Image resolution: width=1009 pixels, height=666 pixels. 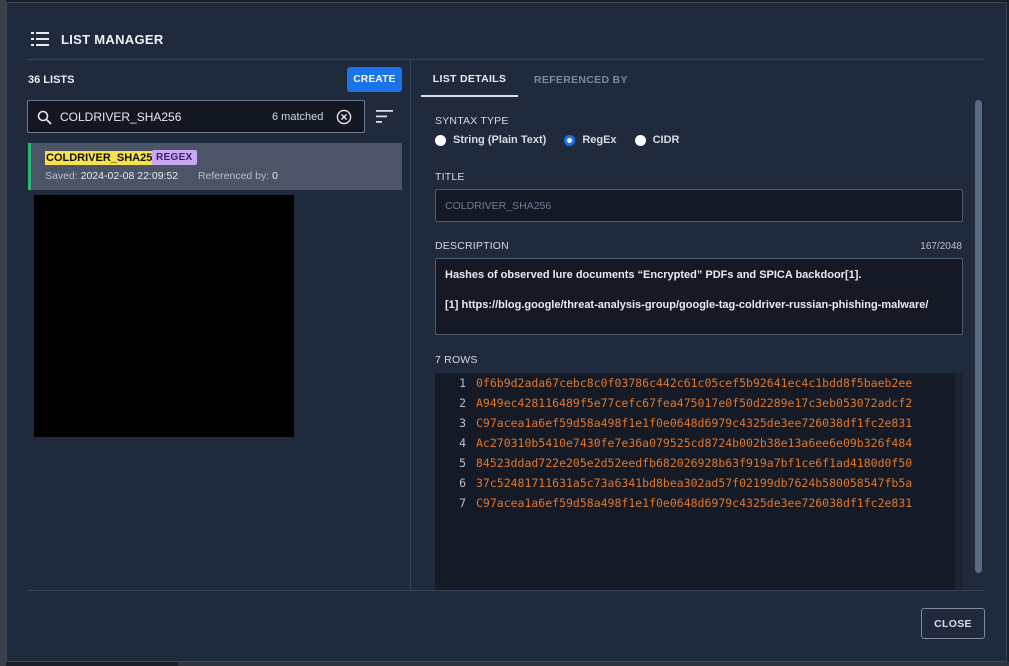 What do you see at coordinates (456, 360) in the screenshot?
I see `rows-label: 7 ROWS` at bounding box center [456, 360].